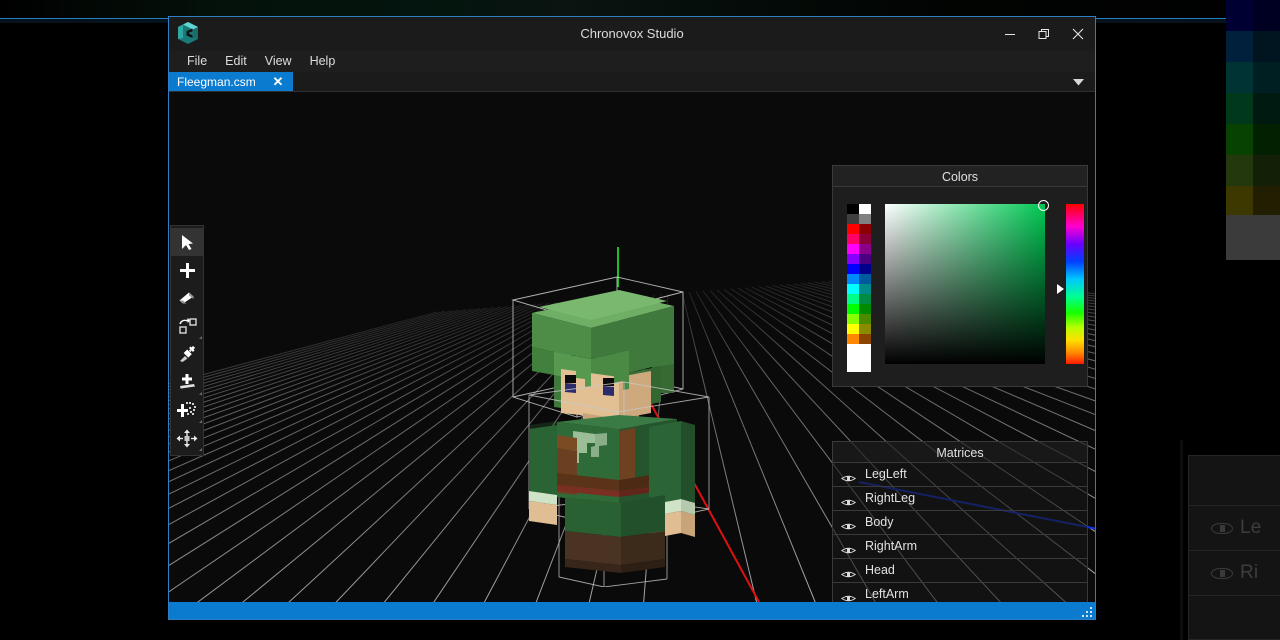 This screenshot has height=640, width=1280. I want to click on window-controls, so click(1044, 34).